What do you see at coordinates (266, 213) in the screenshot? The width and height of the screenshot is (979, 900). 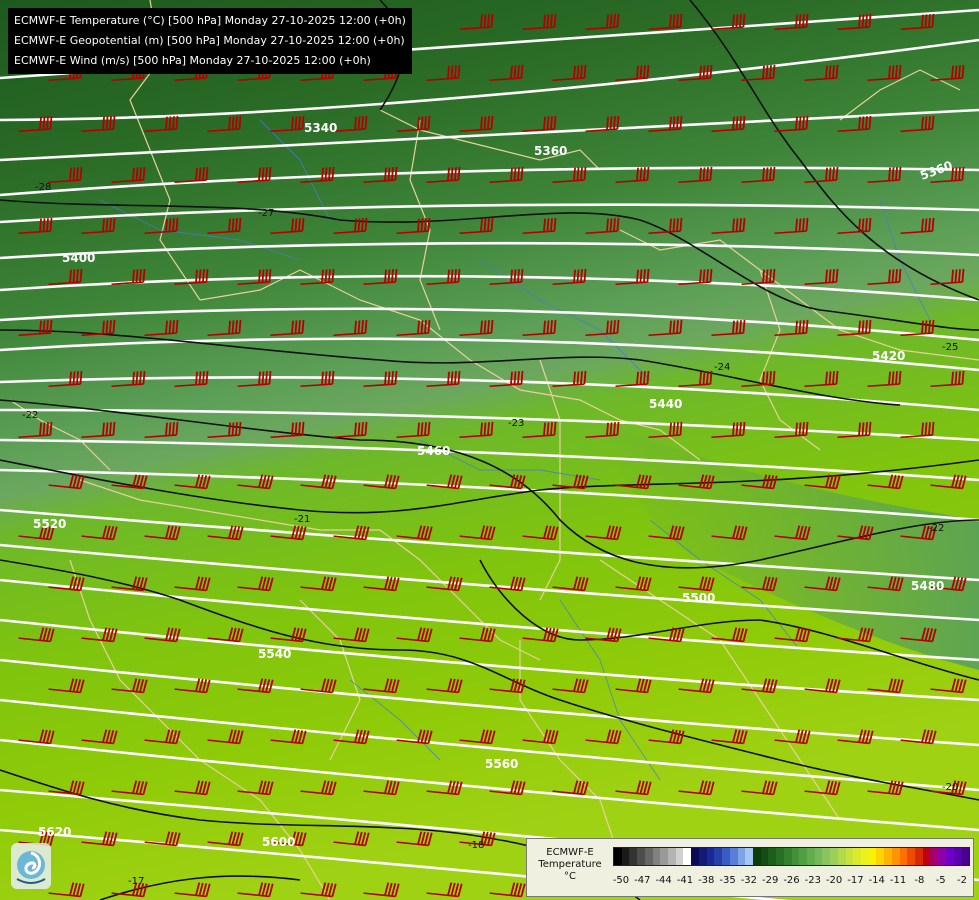 I see `isotherm-label: -27` at bounding box center [266, 213].